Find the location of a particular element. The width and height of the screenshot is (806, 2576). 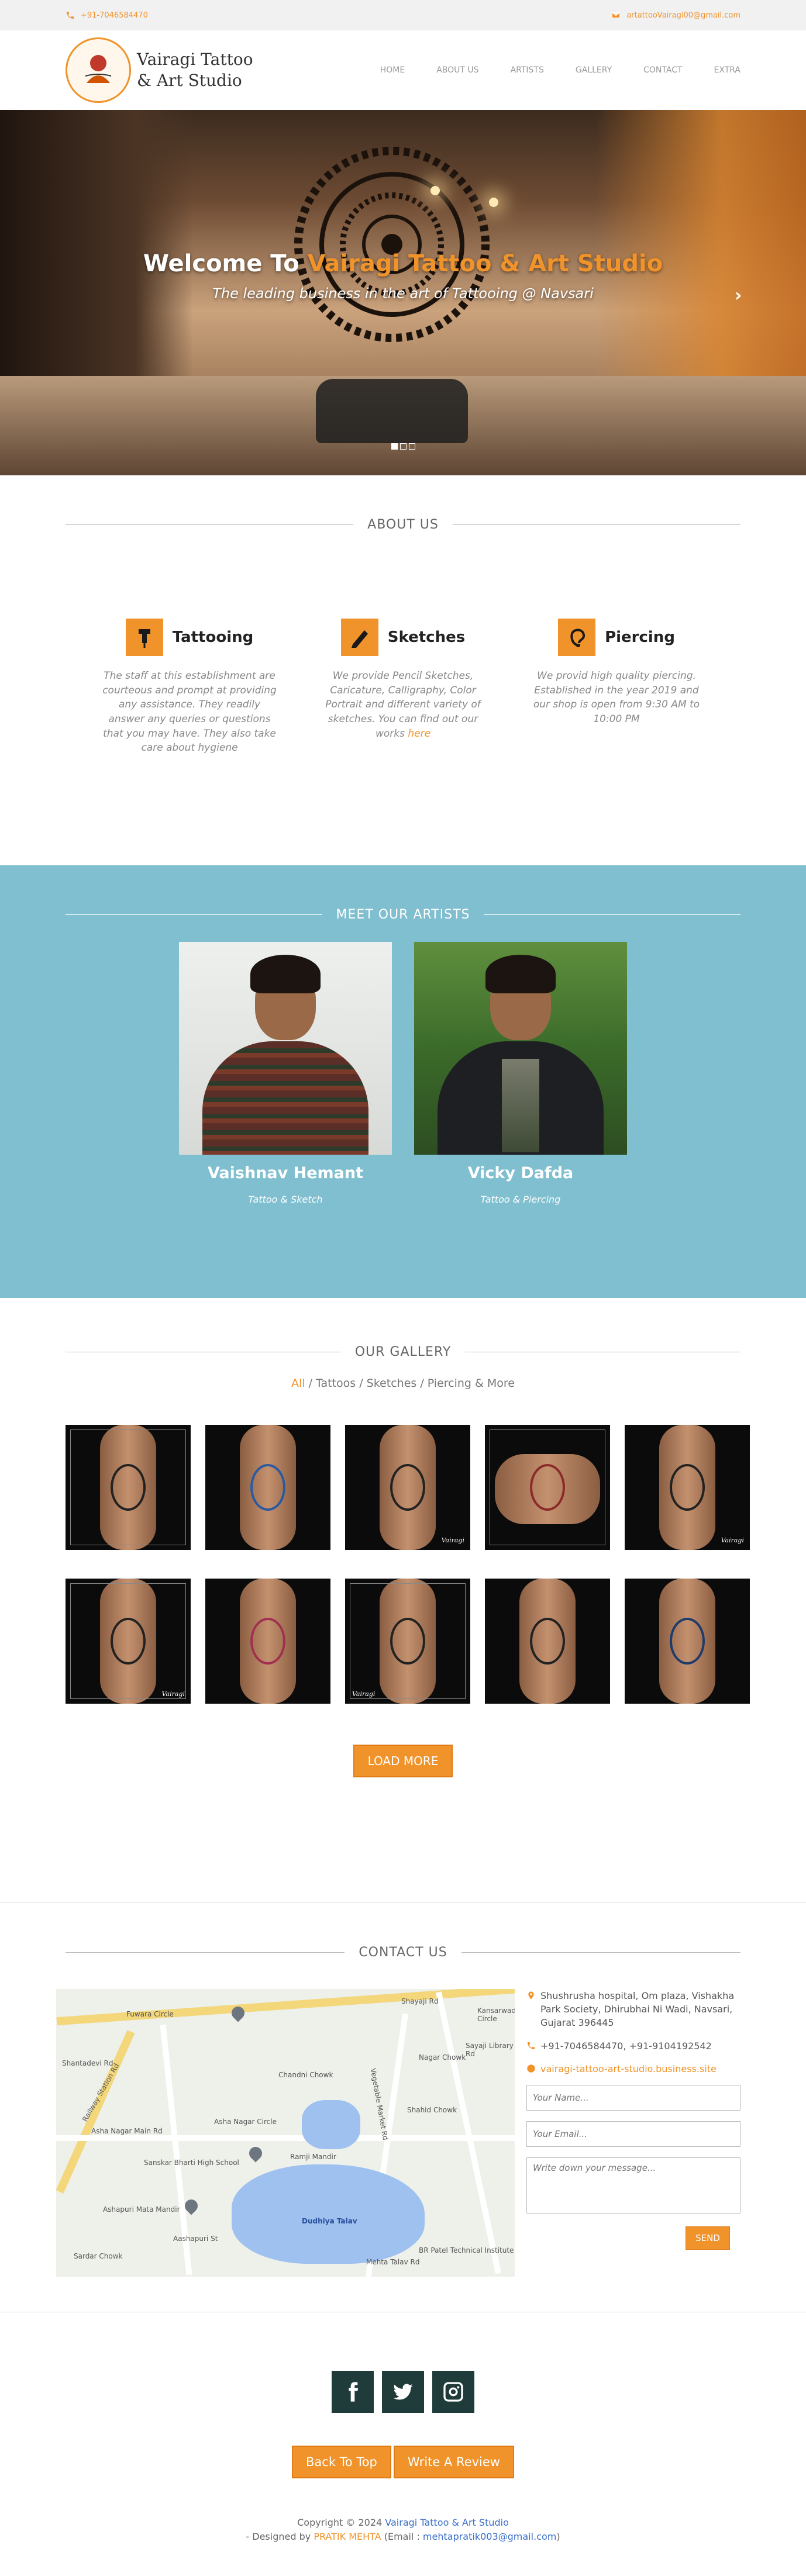

artist-card: Vicky Dafda Tattoo & Piercing is located at coordinates (520, 1073).